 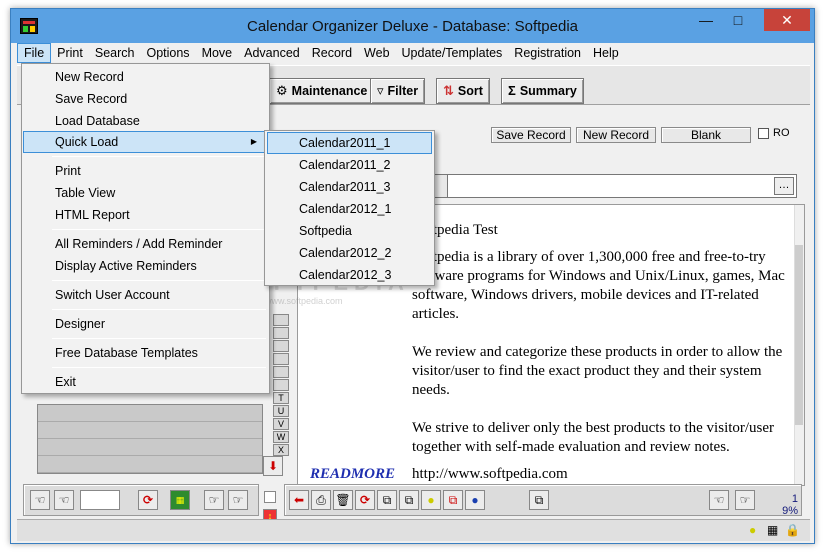 What do you see at coordinates (542, 91) in the screenshot?
I see `summary-button: Σ Summary` at bounding box center [542, 91].